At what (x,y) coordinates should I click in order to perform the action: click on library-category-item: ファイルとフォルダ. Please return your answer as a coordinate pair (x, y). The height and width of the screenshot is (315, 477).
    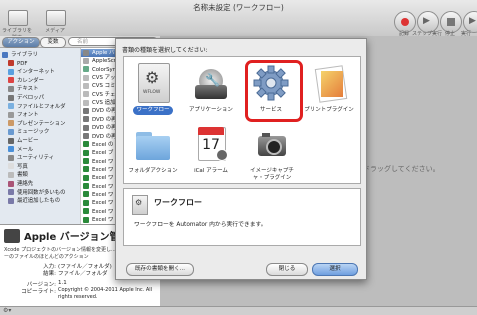
    Looking at the image, I should click on (47, 107).